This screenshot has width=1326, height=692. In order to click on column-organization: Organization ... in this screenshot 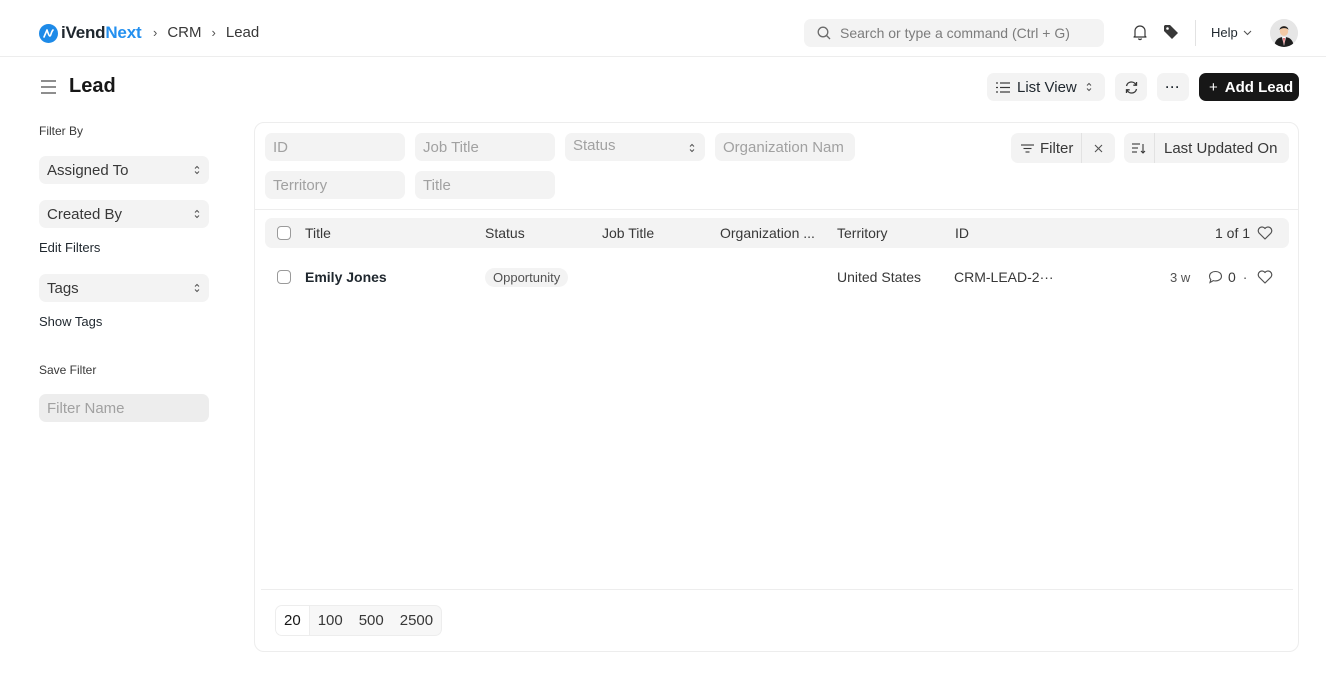, I will do `click(767, 233)`.